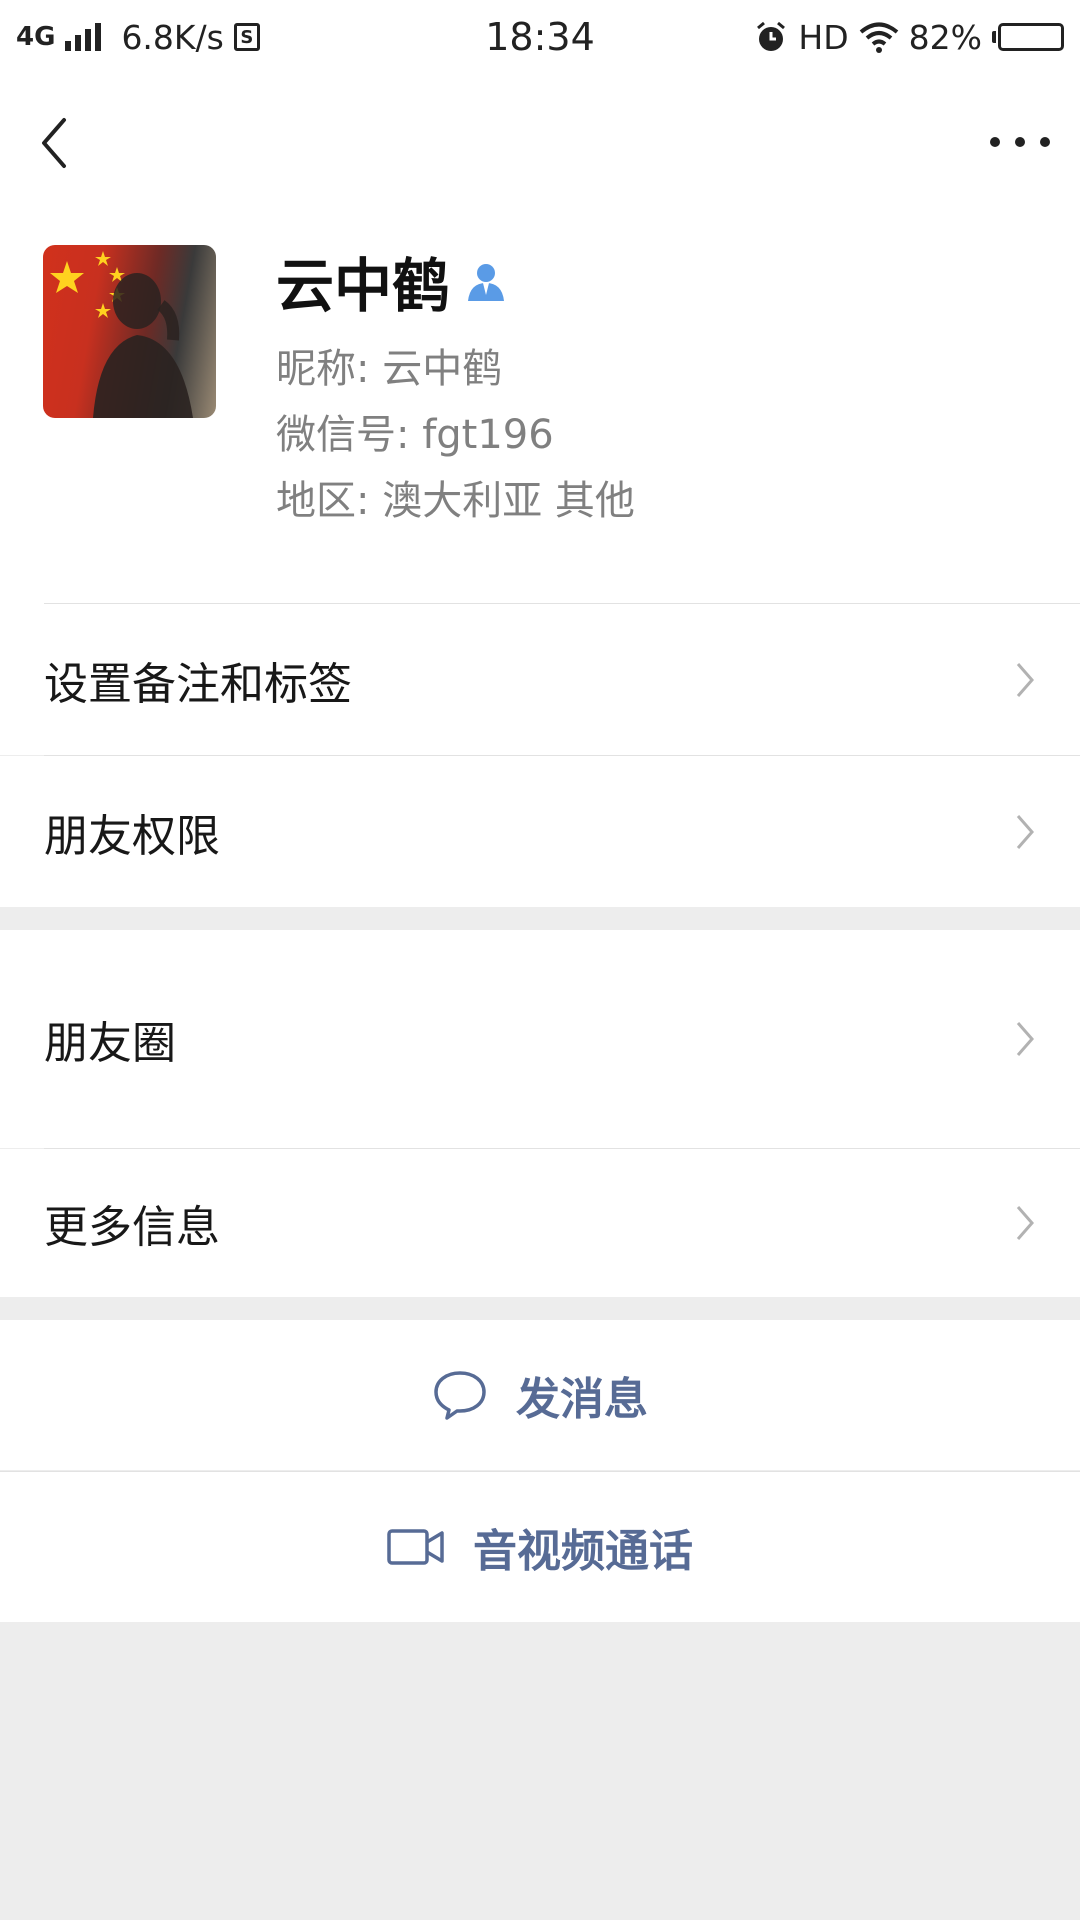 The image size is (1080, 1920). Describe the element at coordinates (389, 369) in the screenshot. I see `nickname-line: 昵称: 云中鹤` at that location.